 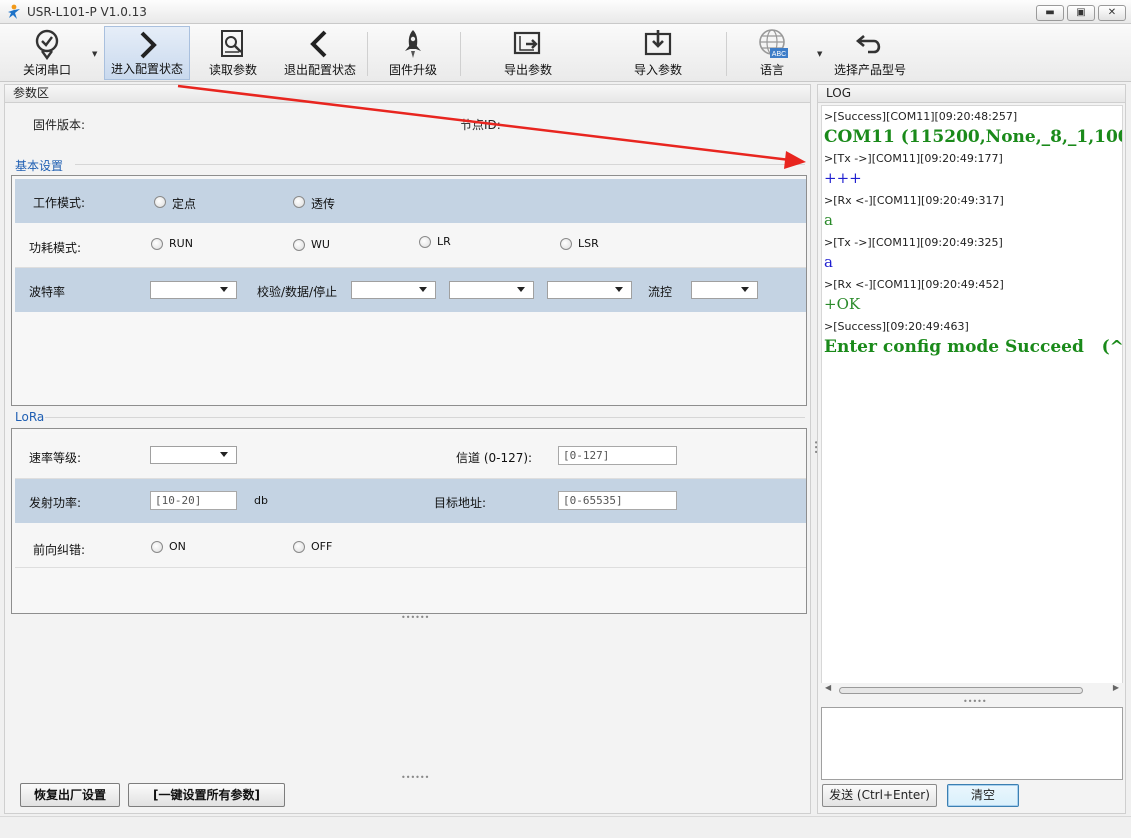 I want to click on work-mode-transparent-radio, so click(x=299, y=202).